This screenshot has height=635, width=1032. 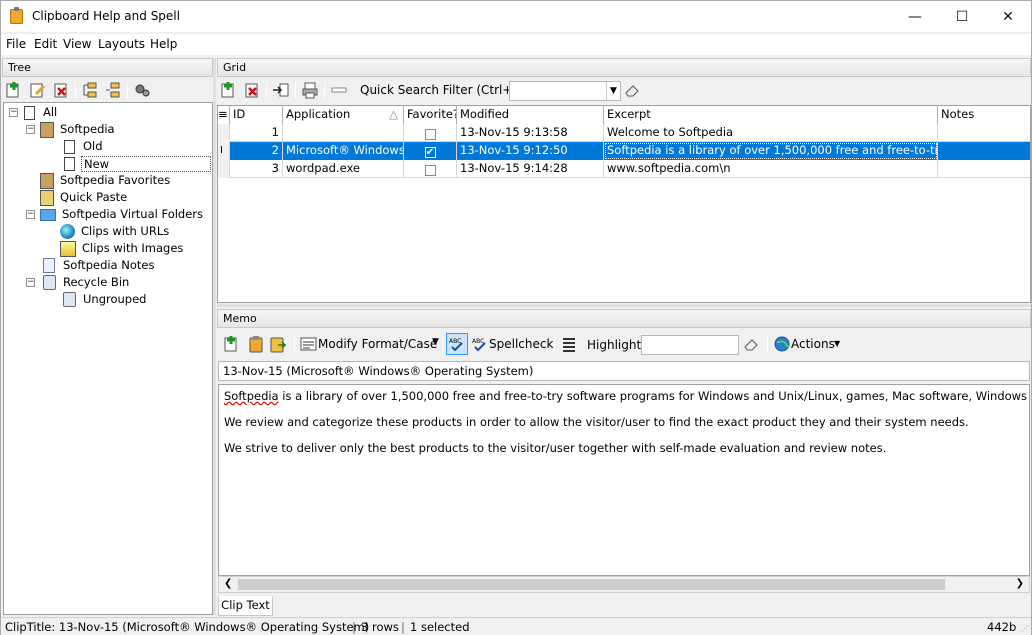 I want to click on status-size: 442b, so click(x=1002, y=627).